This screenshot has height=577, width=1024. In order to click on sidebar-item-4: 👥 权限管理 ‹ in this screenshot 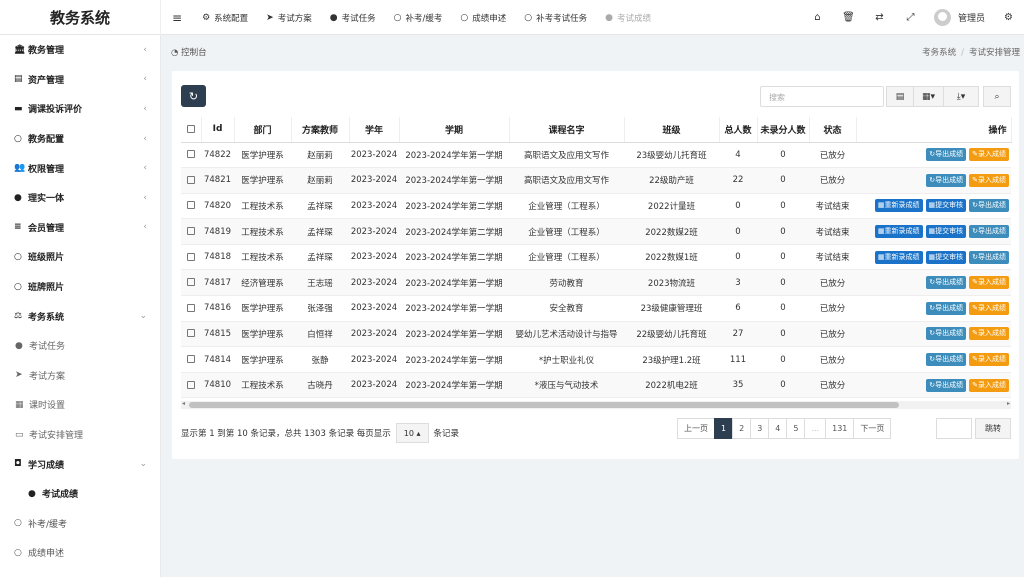, I will do `click(80, 168)`.